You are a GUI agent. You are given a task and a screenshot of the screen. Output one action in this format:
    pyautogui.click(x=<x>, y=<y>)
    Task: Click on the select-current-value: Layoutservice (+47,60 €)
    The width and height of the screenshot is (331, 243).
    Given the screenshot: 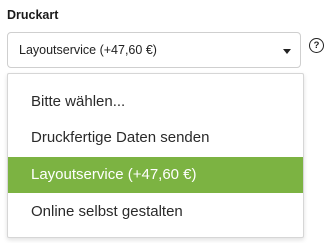 What is the action you would take?
    pyautogui.click(x=88, y=50)
    